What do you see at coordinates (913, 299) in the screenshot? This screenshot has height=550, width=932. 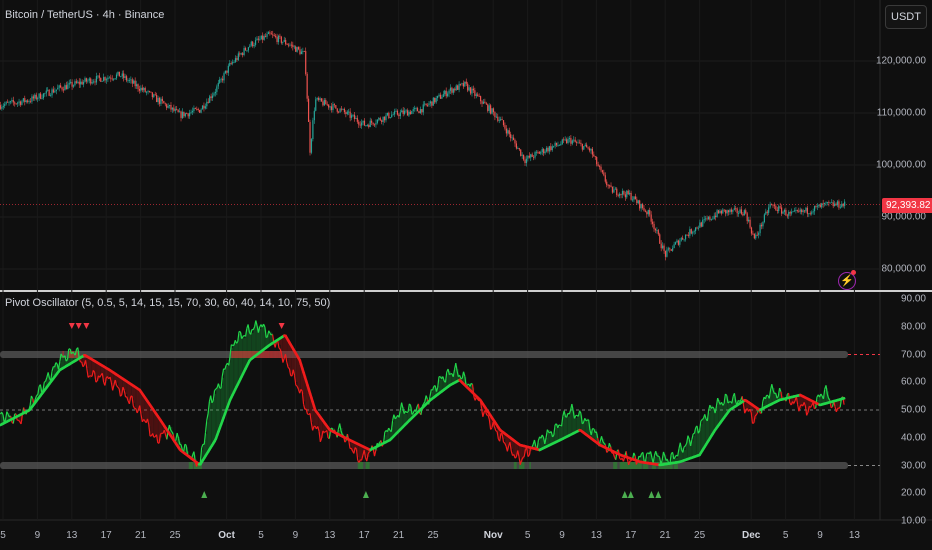 I see `oscillator-axis-label: 90.00` at bounding box center [913, 299].